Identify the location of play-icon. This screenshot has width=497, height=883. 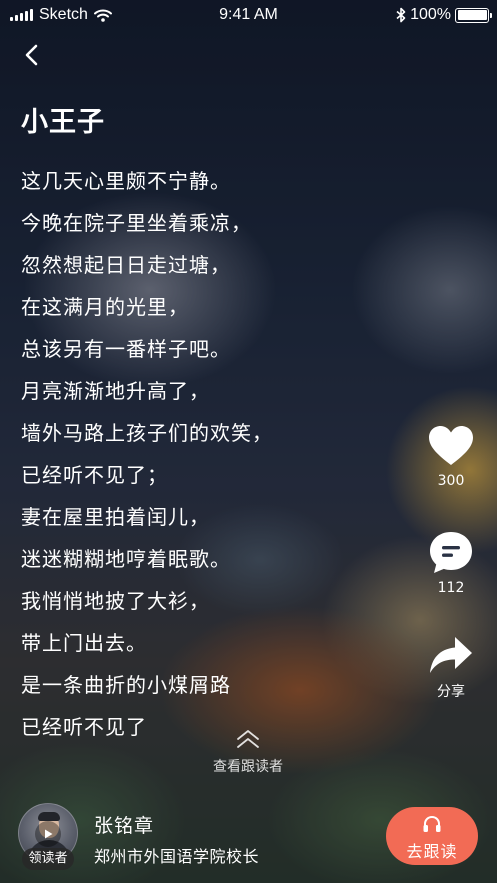
(49, 834).